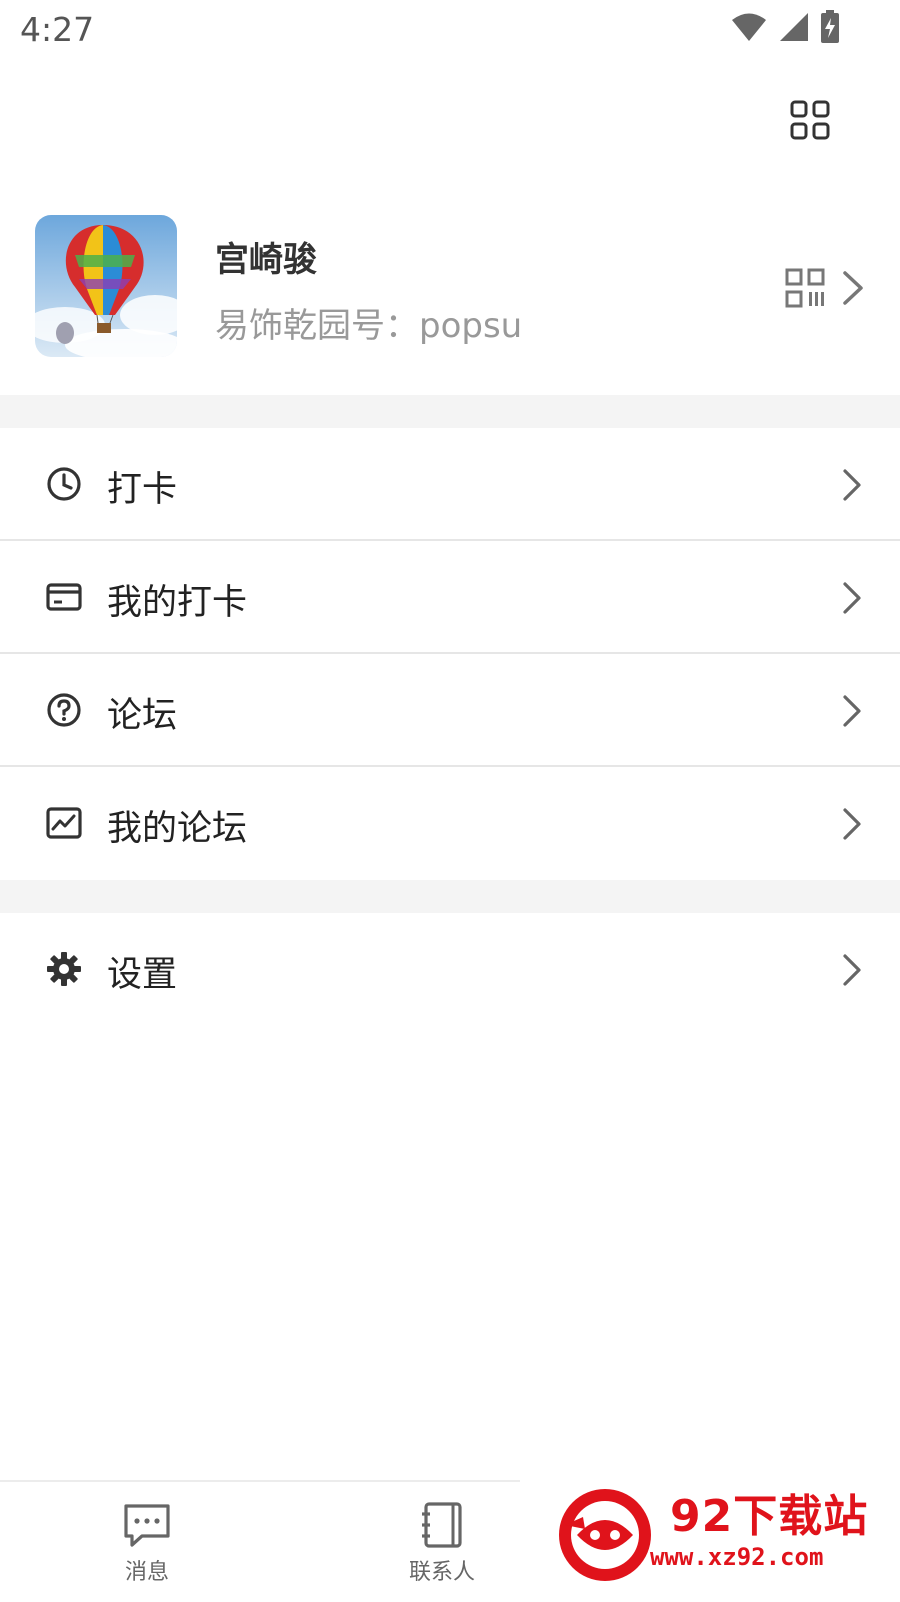 Image resolution: width=900 pixels, height=1602 pixels. What do you see at coordinates (830, 26) in the screenshot?
I see `battery-charging-icon` at bounding box center [830, 26].